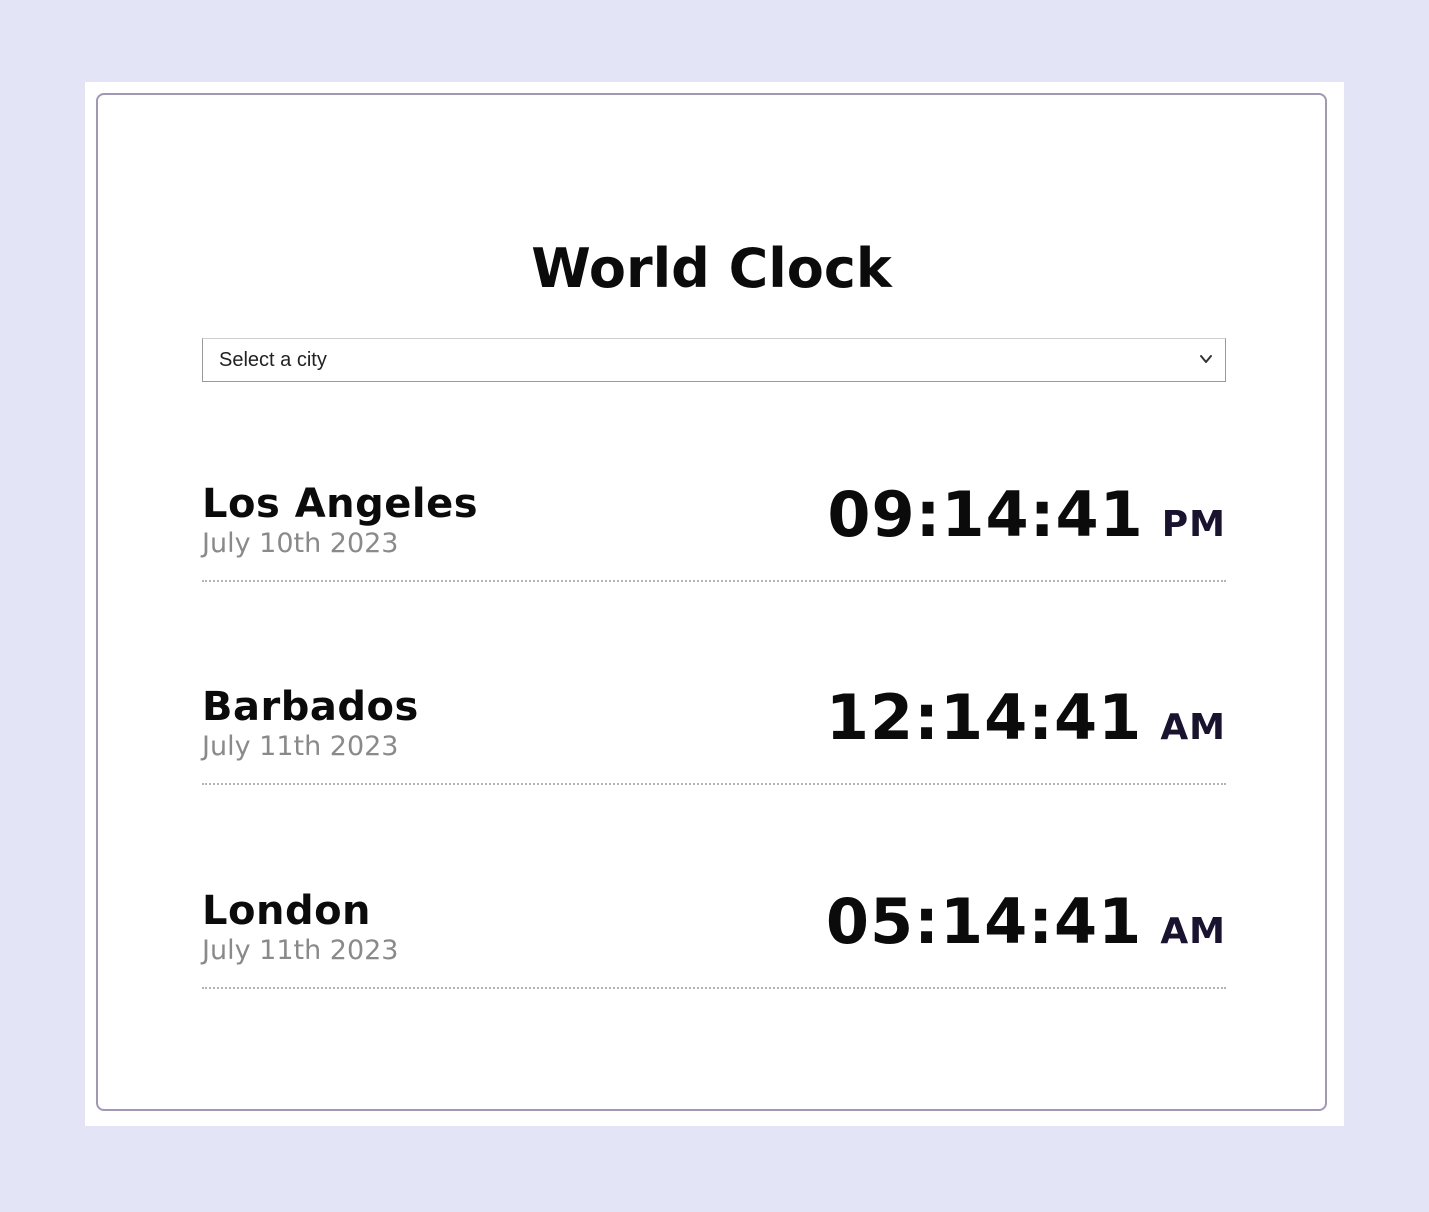  What do you see at coordinates (1193, 524) in the screenshot?
I see `time-period: PM` at bounding box center [1193, 524].